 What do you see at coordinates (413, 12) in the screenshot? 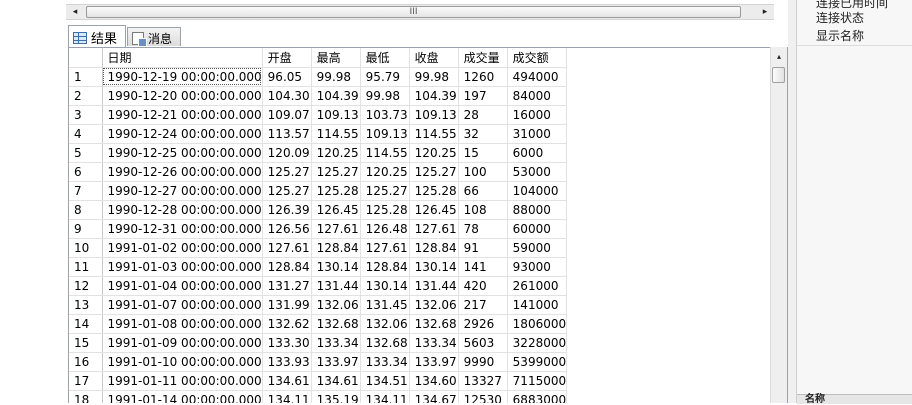
I see `horizontal-scroll-thumb: III` at bounding box center [413, 12].